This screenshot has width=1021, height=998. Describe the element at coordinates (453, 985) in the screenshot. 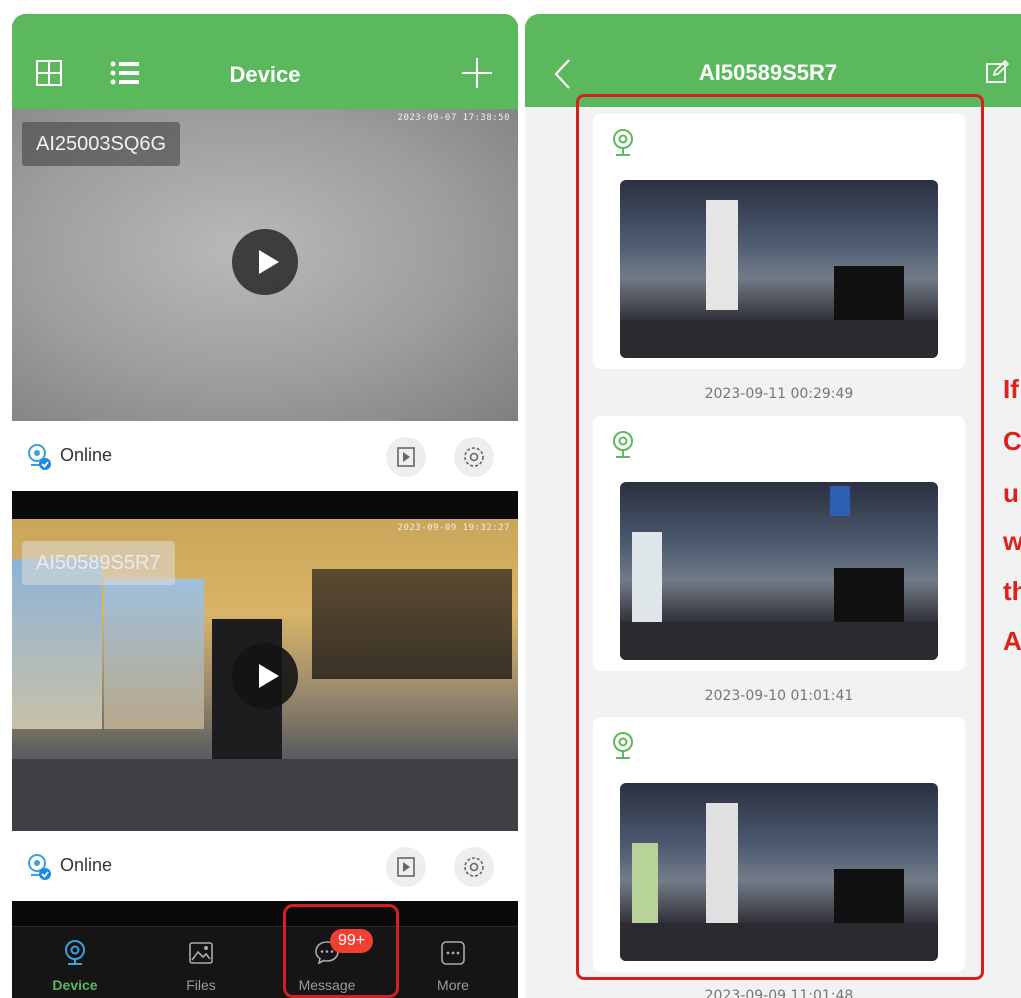

I see `tab-label: More` at that location.